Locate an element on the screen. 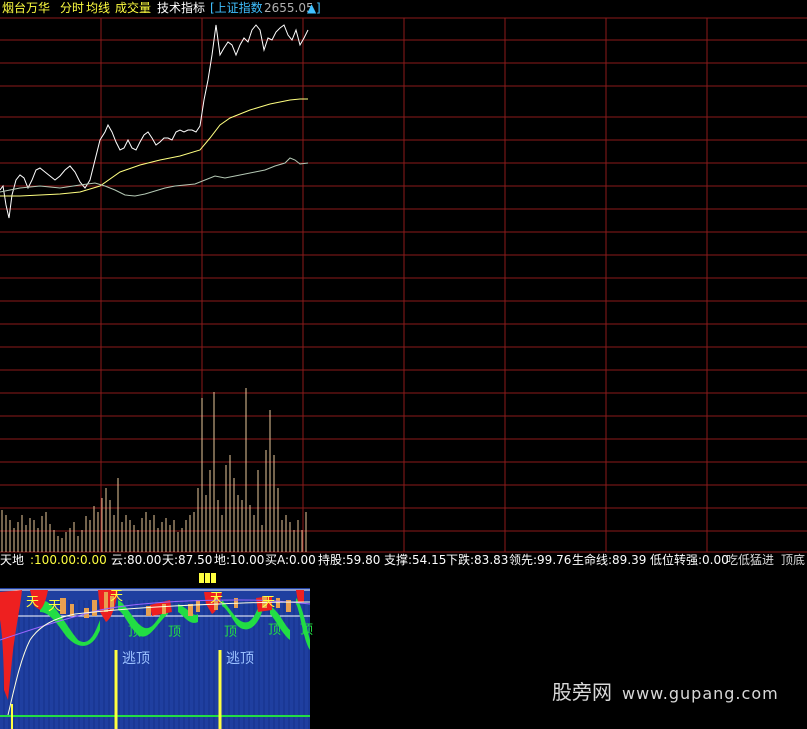 The image size is (807, 729). ind-diweizhuanqiang: 低位转强:0.00 is located at coordinates (689, 560).